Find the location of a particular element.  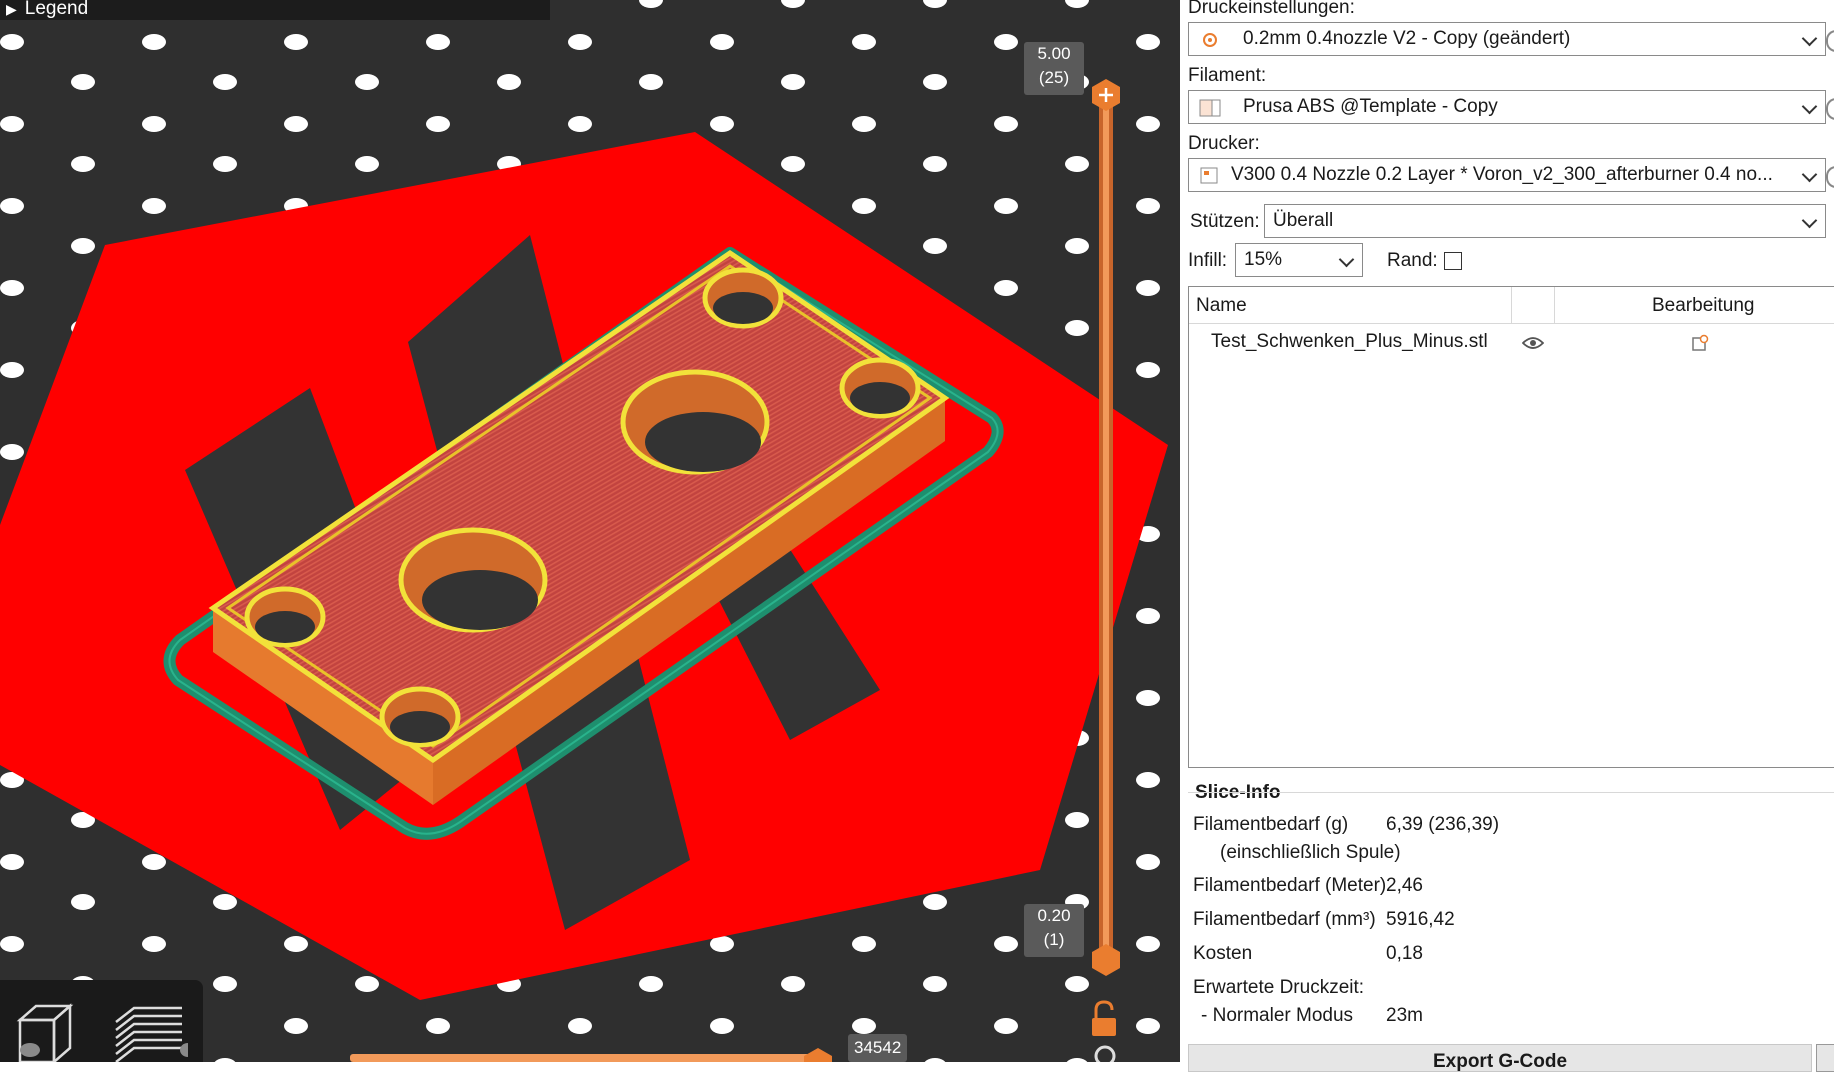

printer-label: Drucker: is located at coordinates (1224, 143).